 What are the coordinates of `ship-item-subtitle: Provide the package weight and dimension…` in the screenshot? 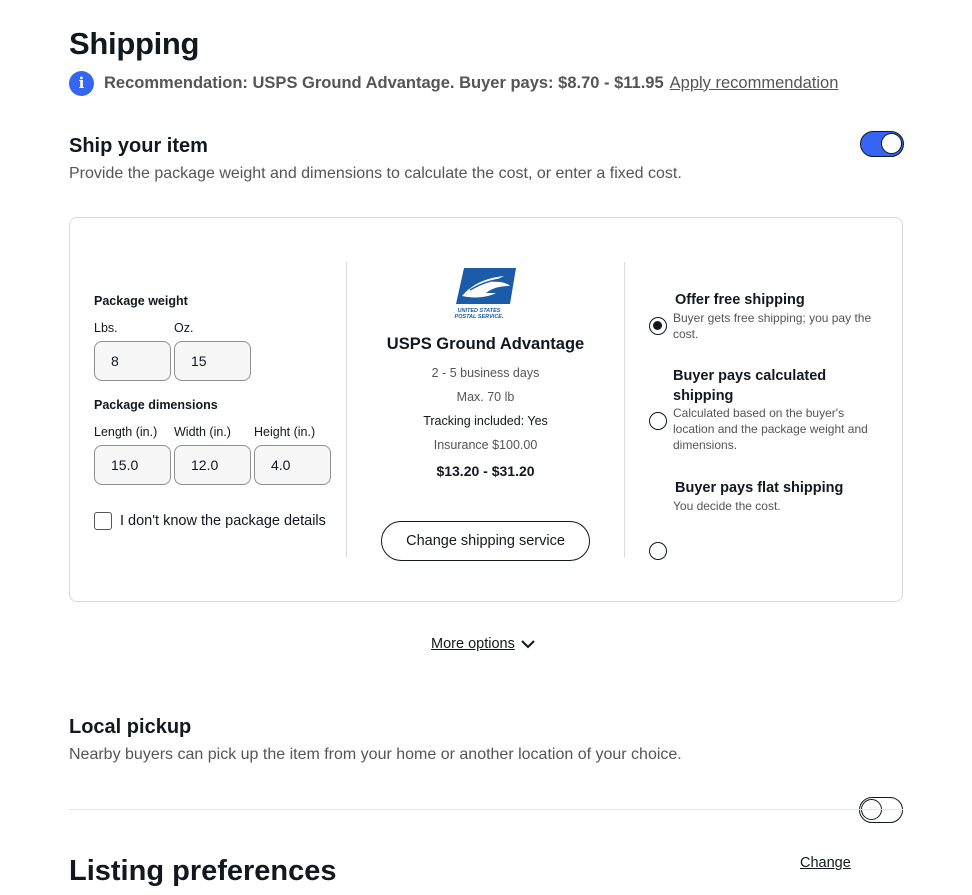 It's located at (375, 173).